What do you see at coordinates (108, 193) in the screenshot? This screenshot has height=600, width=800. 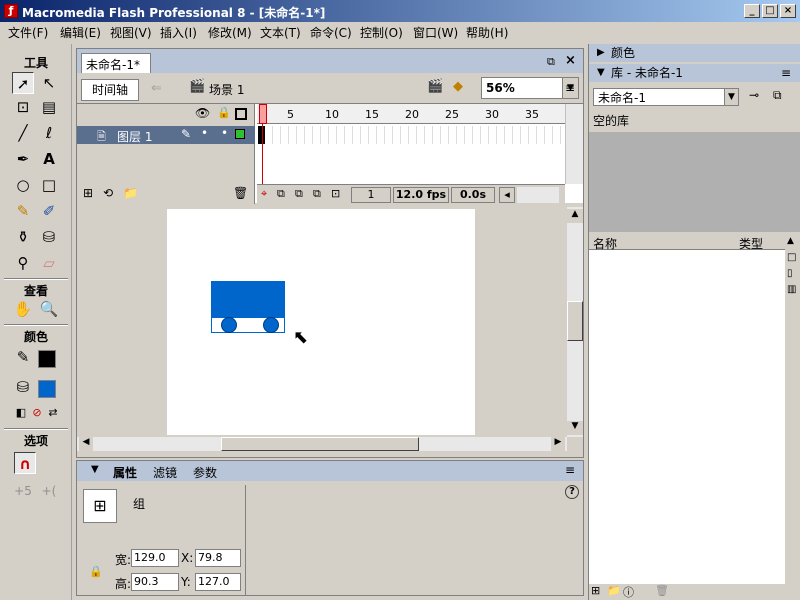 I see `add-motion-guide-icon: ⟲` at bounding box center [108, 193].